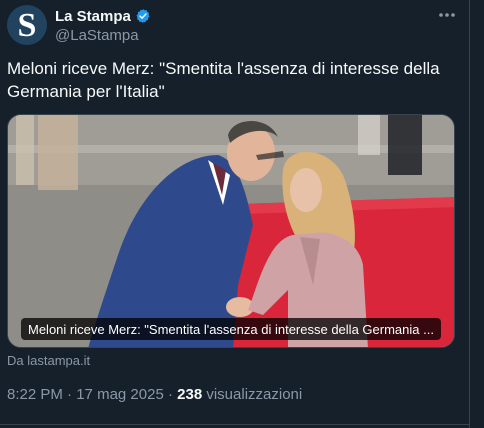 This screenshot has height=428, width=484. I want to click on timeline-border, so click(469, 214).